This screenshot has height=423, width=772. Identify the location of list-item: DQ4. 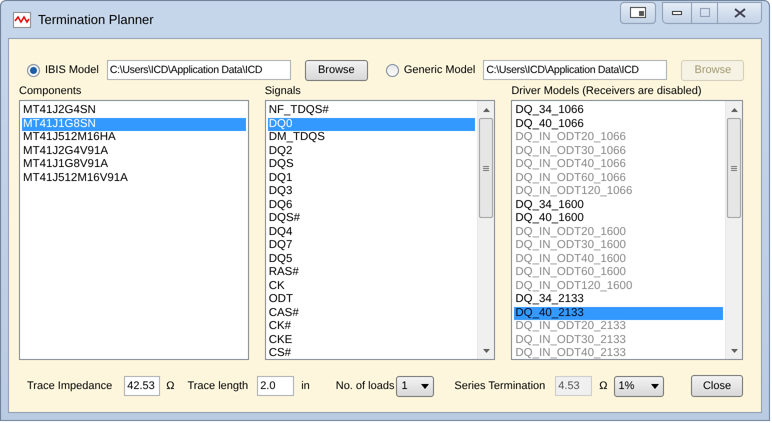
(372, 232).